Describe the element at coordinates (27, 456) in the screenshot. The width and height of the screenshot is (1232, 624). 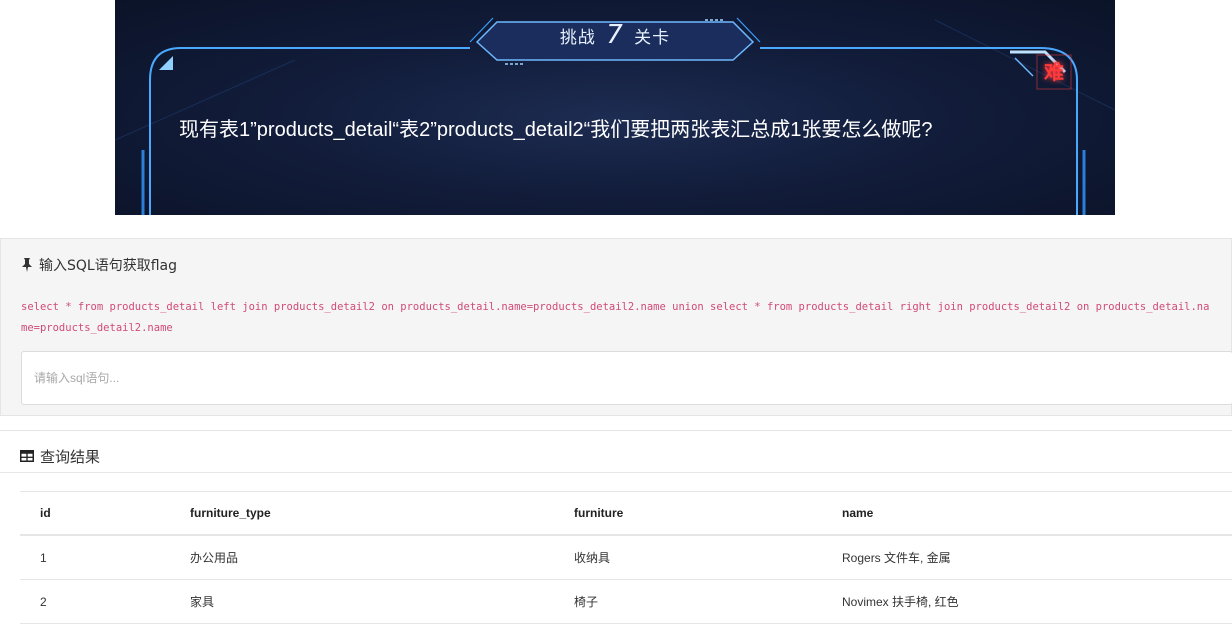
I see `table-icon` at that location.